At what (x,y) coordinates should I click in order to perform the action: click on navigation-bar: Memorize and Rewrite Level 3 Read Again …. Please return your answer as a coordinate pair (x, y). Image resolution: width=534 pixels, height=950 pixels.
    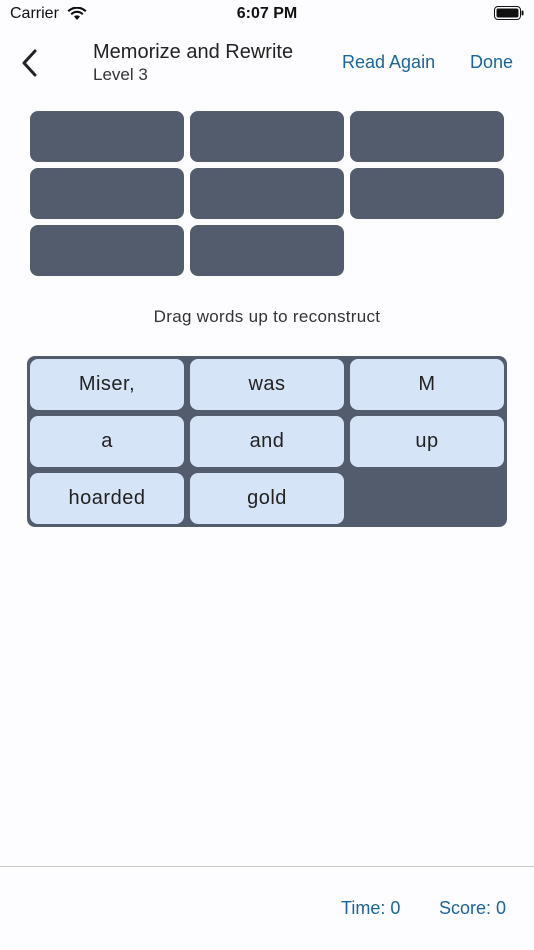
    Looking at the image, I should click on (267, 63).